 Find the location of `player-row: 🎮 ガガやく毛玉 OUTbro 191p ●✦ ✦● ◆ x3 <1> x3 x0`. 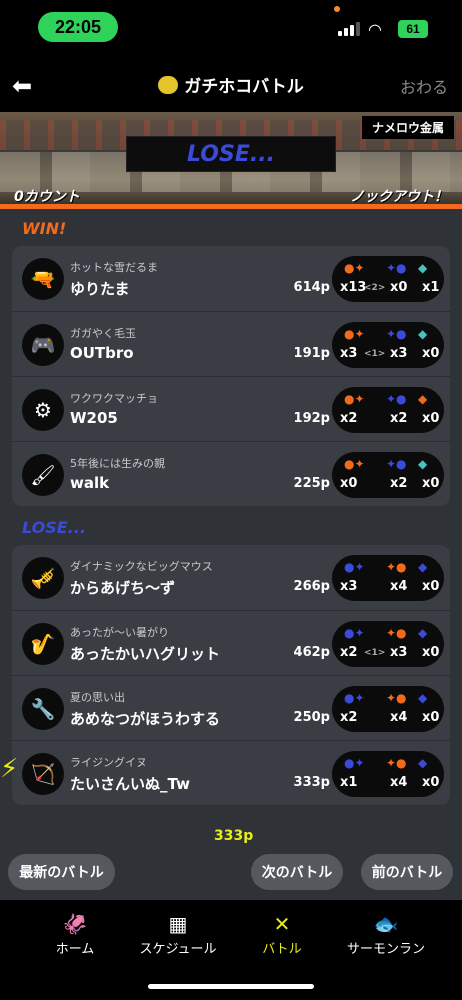

player-row: 🎮 ガガやく毛玉 OUTbro 191p ●✦ ✦● ◆ x3 <1> x3 x0 is located at coordinates (231, 343).